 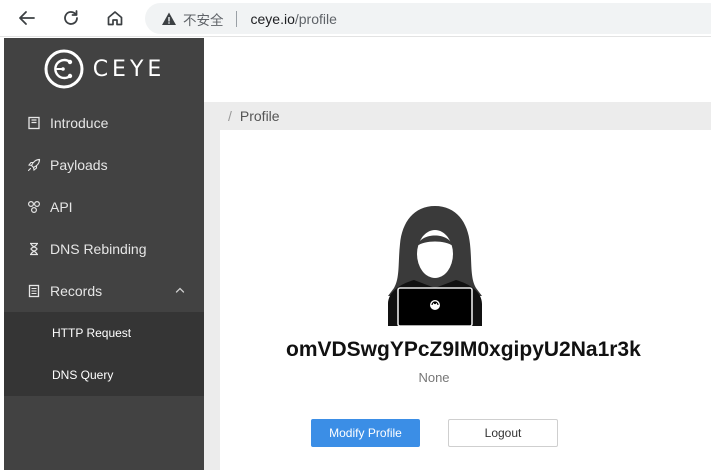 I want to click on sidebar-item-label: API, so click(x=61, y=207).